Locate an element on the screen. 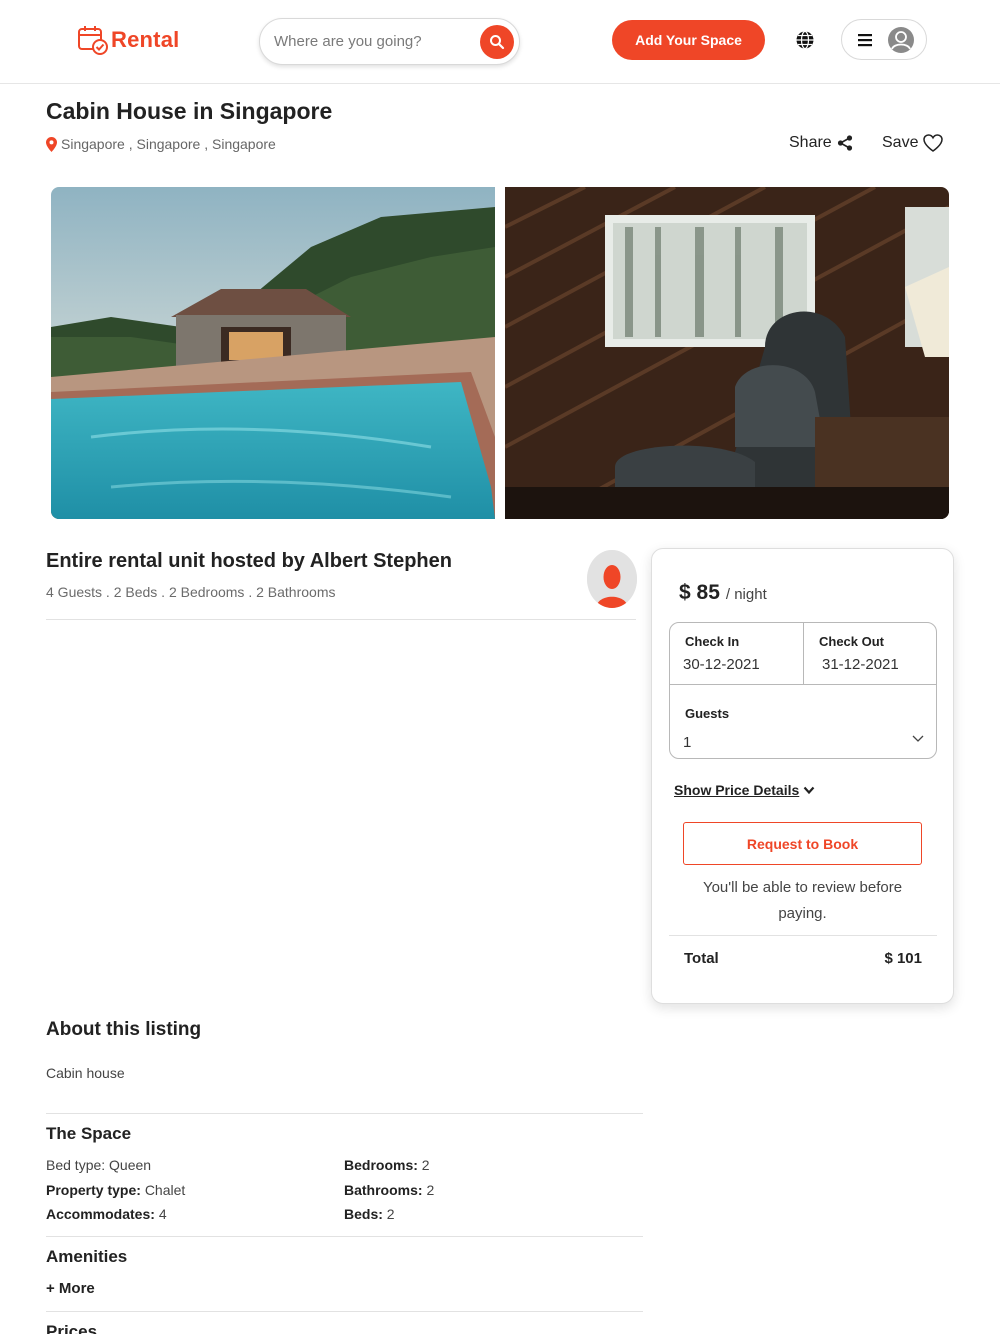 The image size is (1000, 1334). accommodates-label: Accommodates: is located at coordinates (100, 1214).